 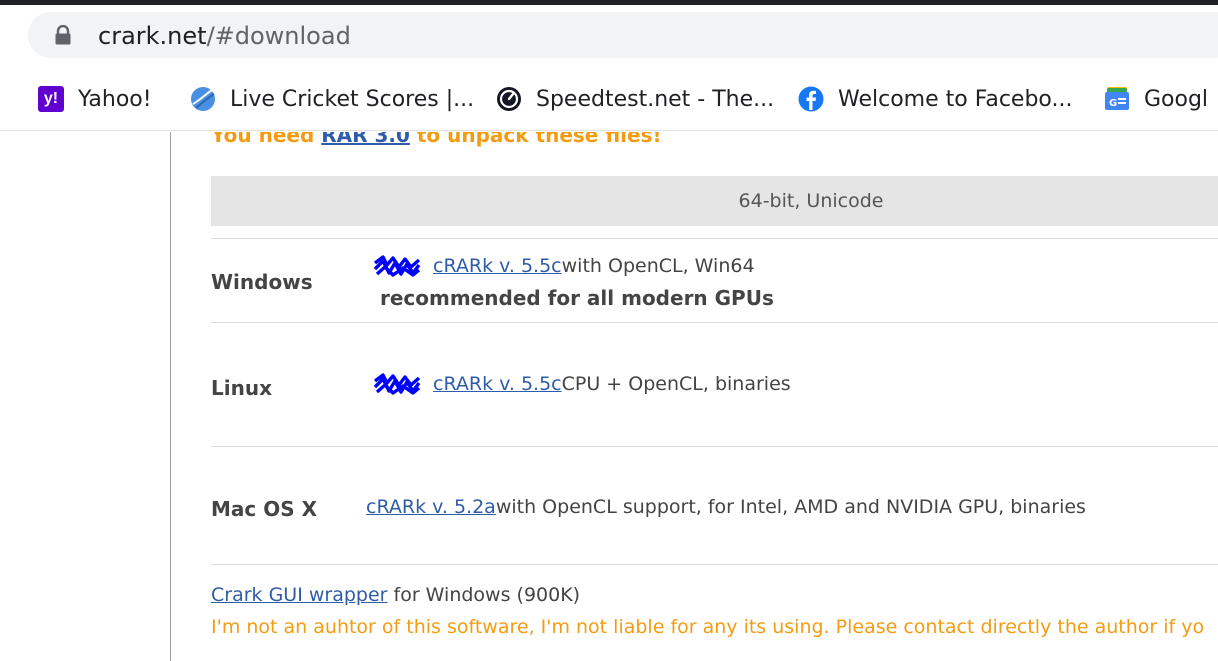 I want to click on crark-windows-link: cRARk v. 5.5c, so click(x=497, y=266).